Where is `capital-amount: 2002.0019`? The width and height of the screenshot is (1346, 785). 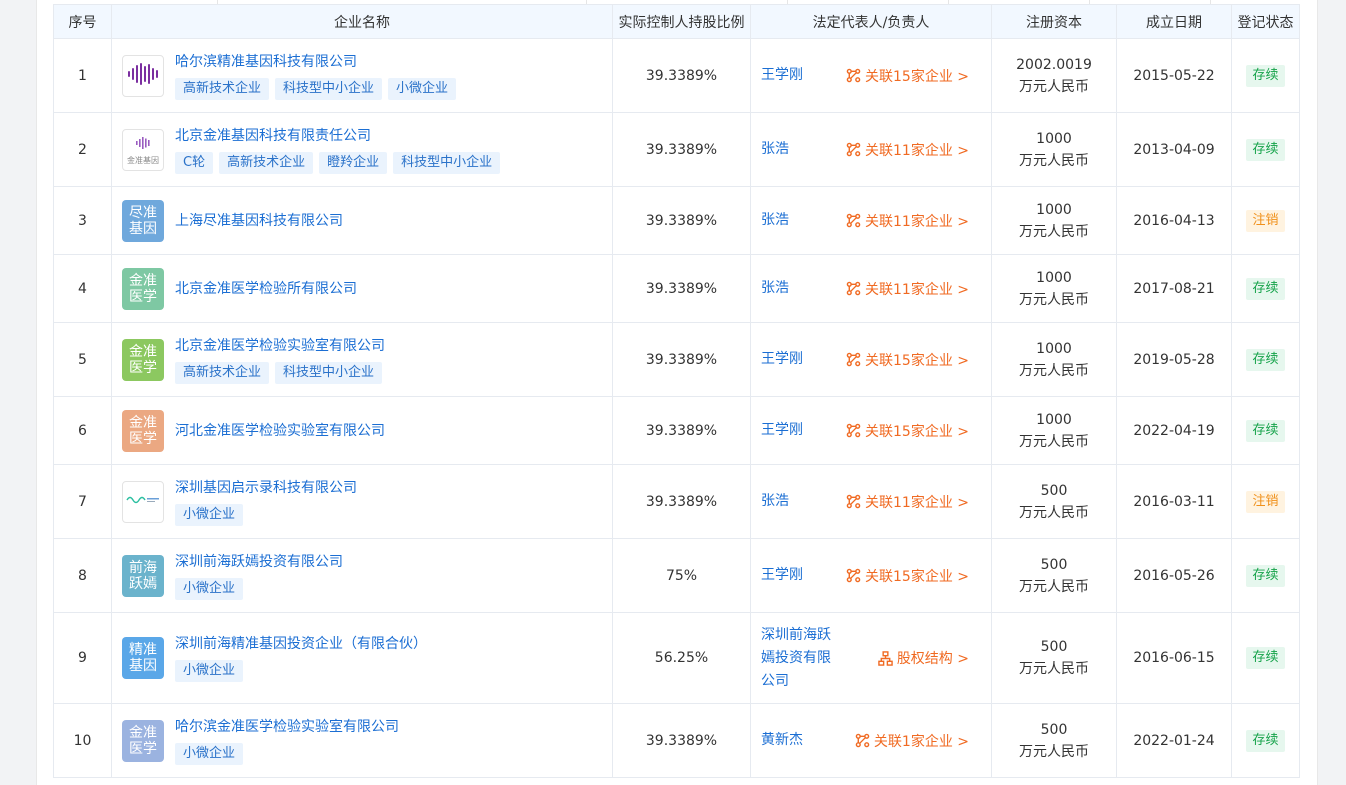
capital-amount: 2002.0019 is located at coordinates (1054, 64).